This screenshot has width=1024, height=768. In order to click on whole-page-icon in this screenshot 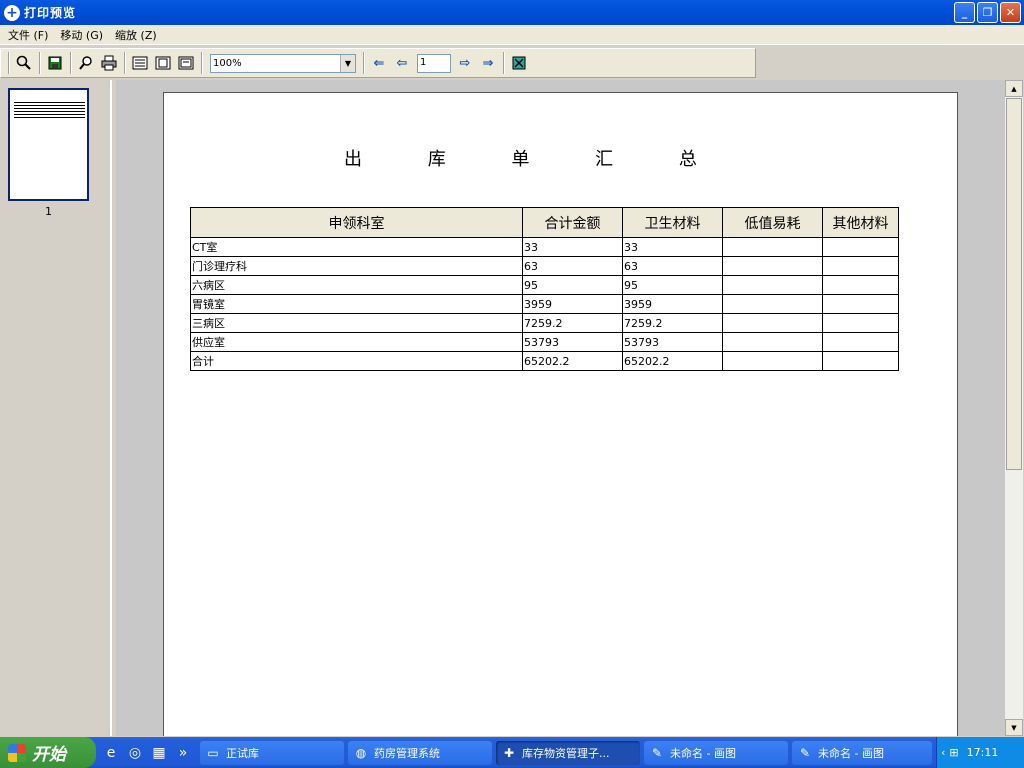, I will do `click(163, 63)`.